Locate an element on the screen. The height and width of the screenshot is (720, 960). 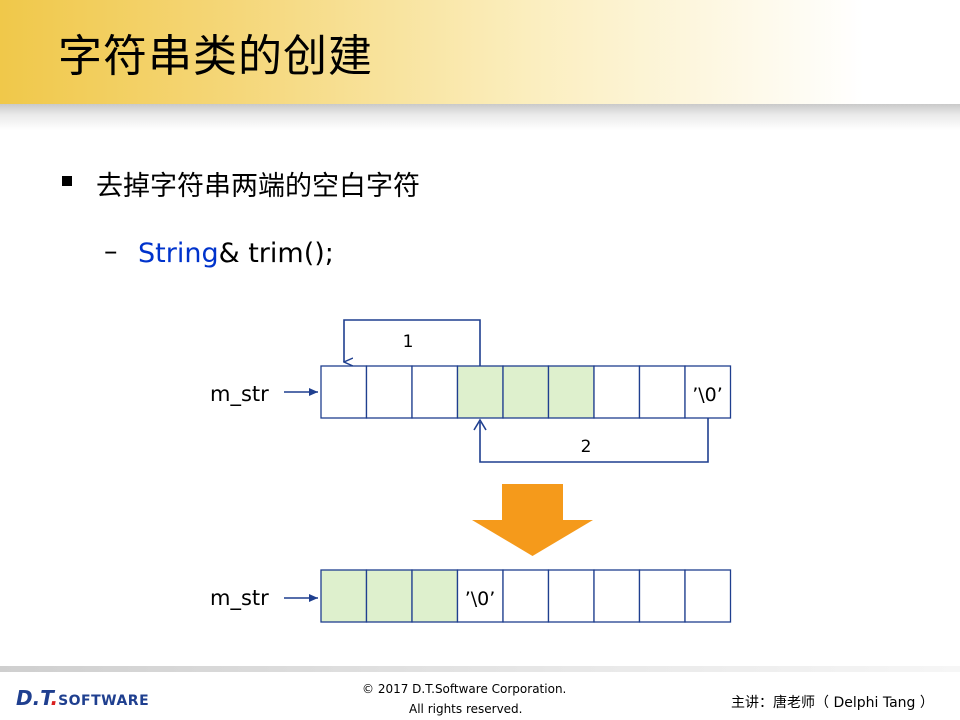
arrow-1-label: 1 is located at coordinates (408, 342).